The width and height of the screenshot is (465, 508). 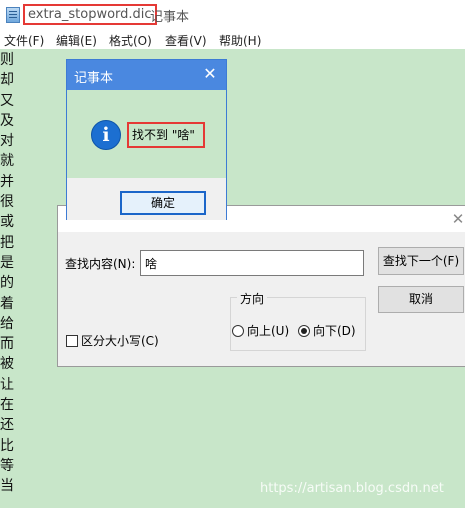 I want to click on editor-line: 则, so click(x=7, y=60).